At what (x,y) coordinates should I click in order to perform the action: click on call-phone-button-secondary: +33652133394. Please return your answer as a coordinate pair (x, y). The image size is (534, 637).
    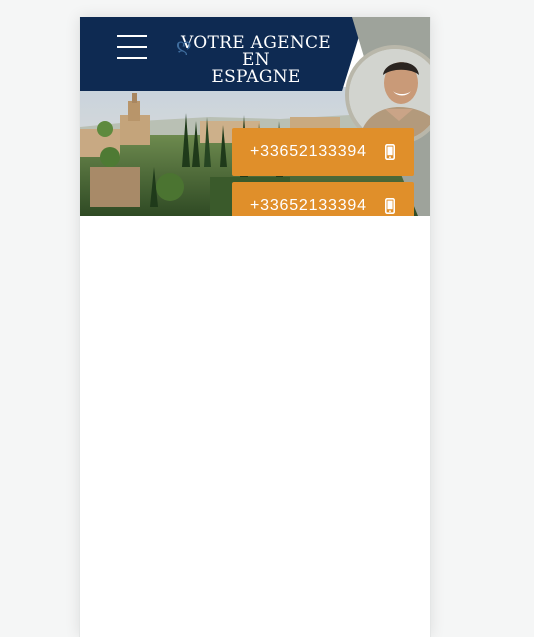
    Looking at the image, I should click on (323, 199).